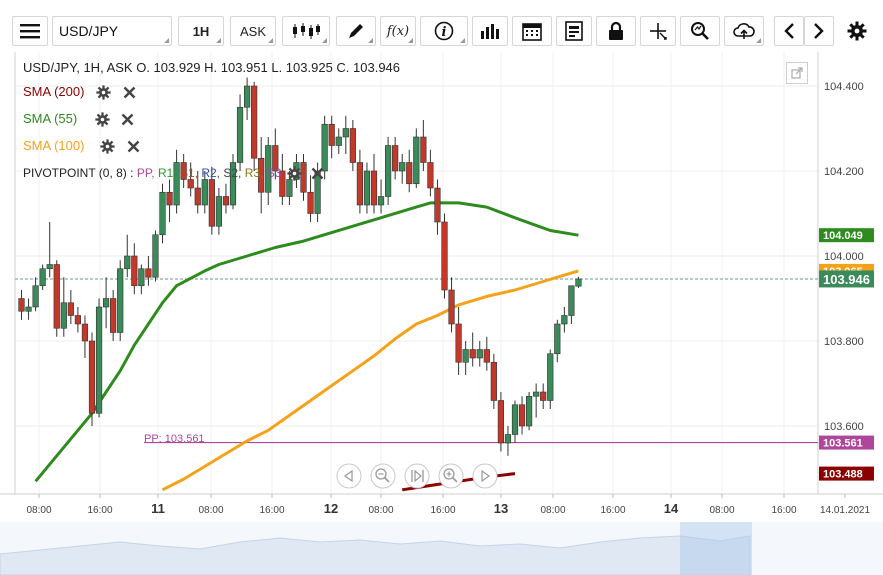 This screenshot has width=883, height=575. I want to click on info-icon: i, so click(444, 31).